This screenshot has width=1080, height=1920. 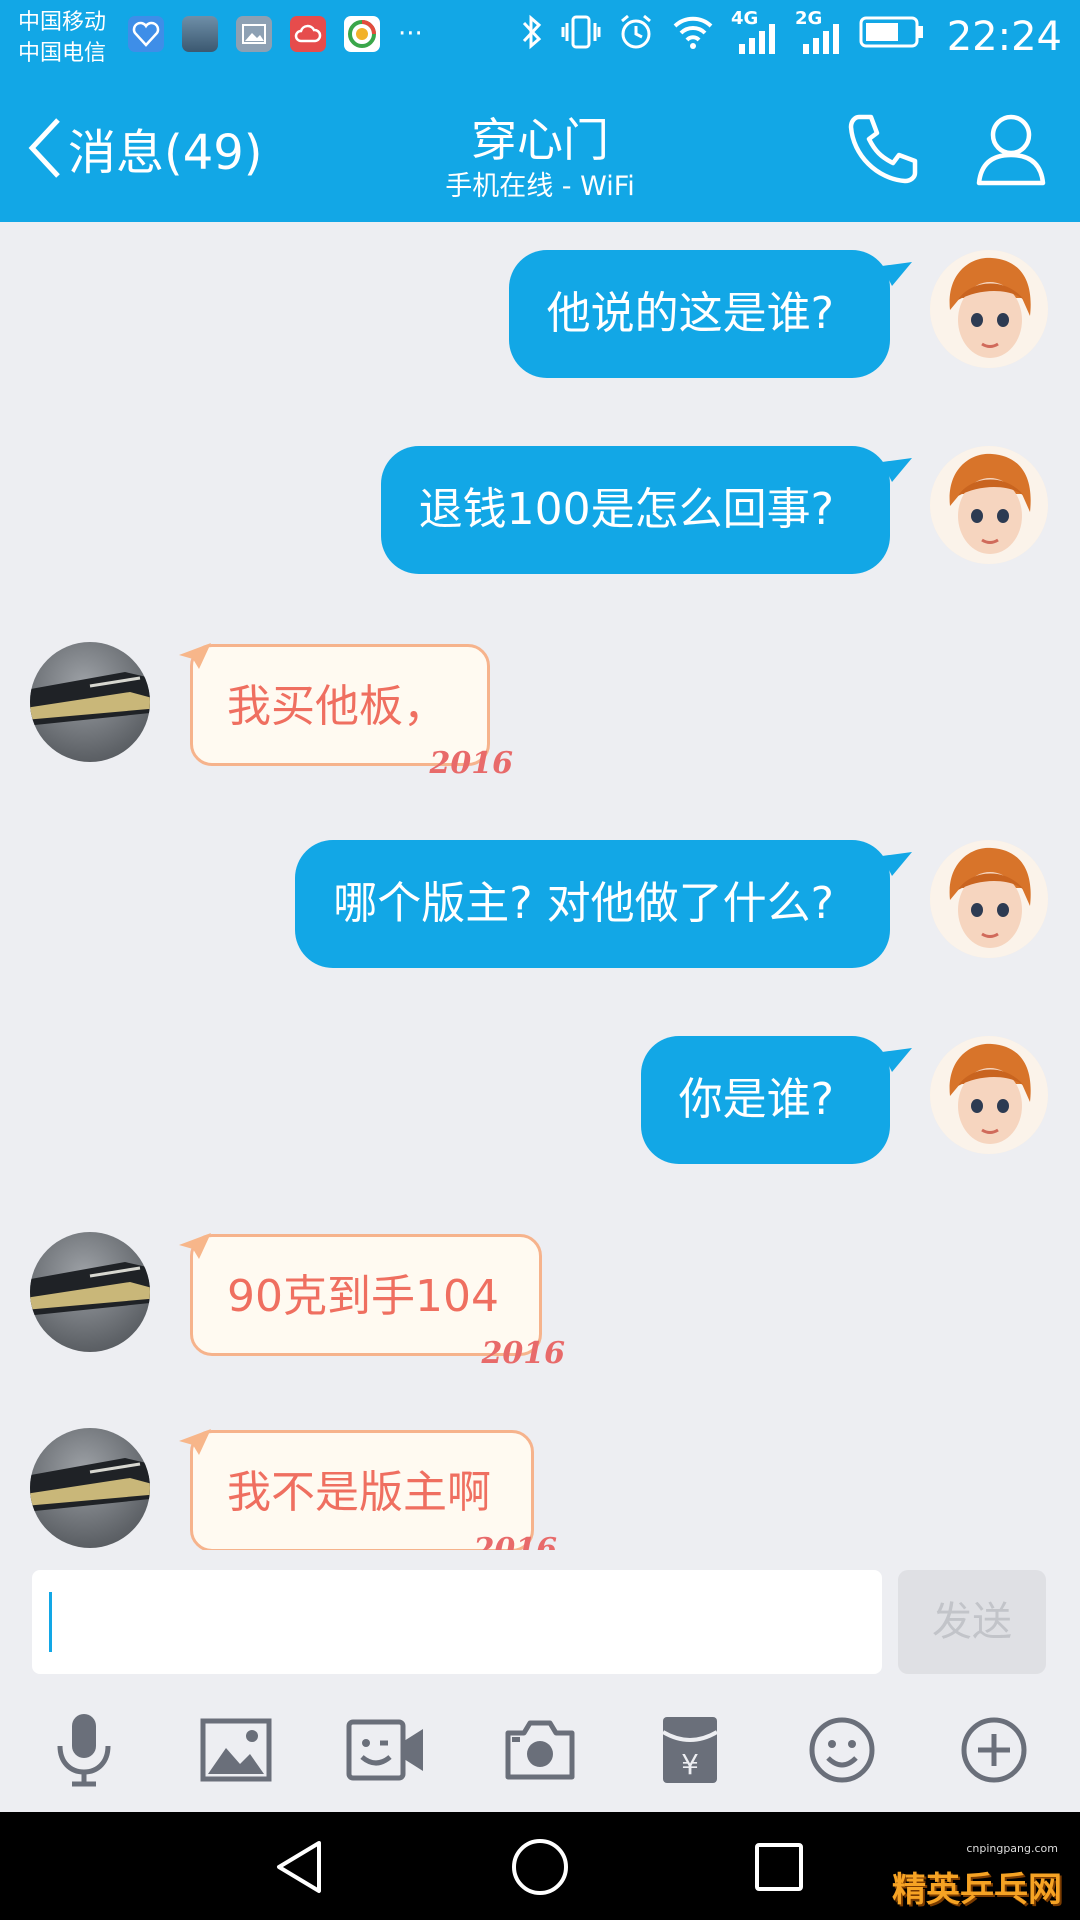 What do you see at coordinates (359, 1492) in the screenshot?
I see `message-text: 我不是版主啊` at bounding box center [359, 1492].